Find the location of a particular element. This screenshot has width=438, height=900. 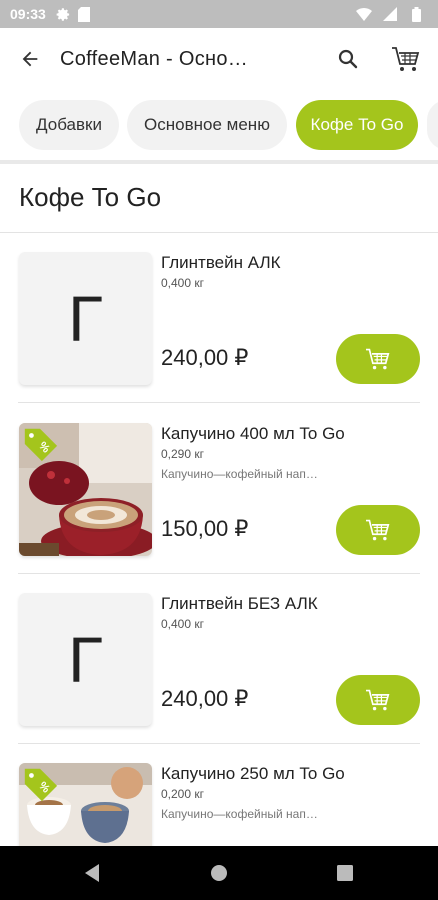

status-bar: 09:33 is located at coordinates (219, 14).